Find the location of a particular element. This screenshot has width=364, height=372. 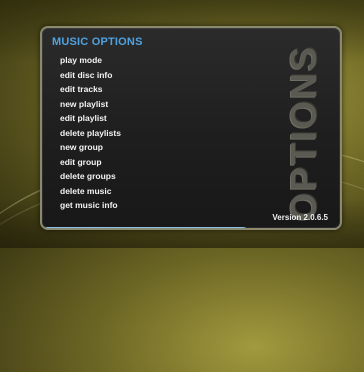

menu-item-delete-playlists: delete playlists is located at coordinates (147, 133).